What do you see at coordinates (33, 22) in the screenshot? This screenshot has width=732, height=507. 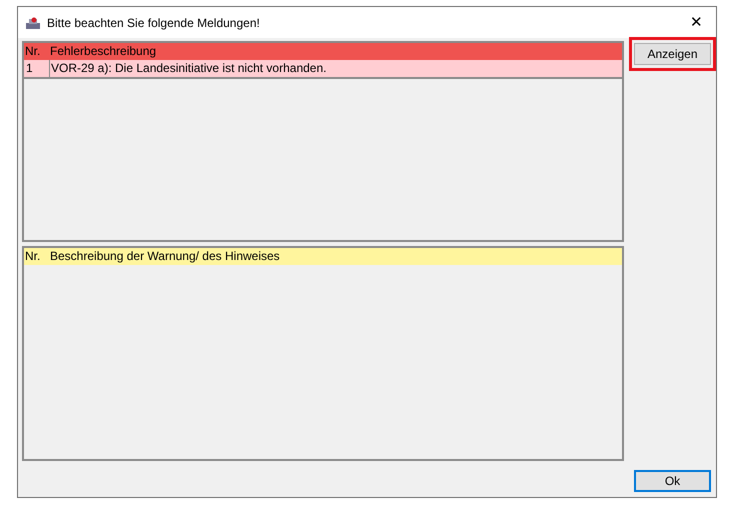 I see `app-icon` at bounding box center [33, 22].